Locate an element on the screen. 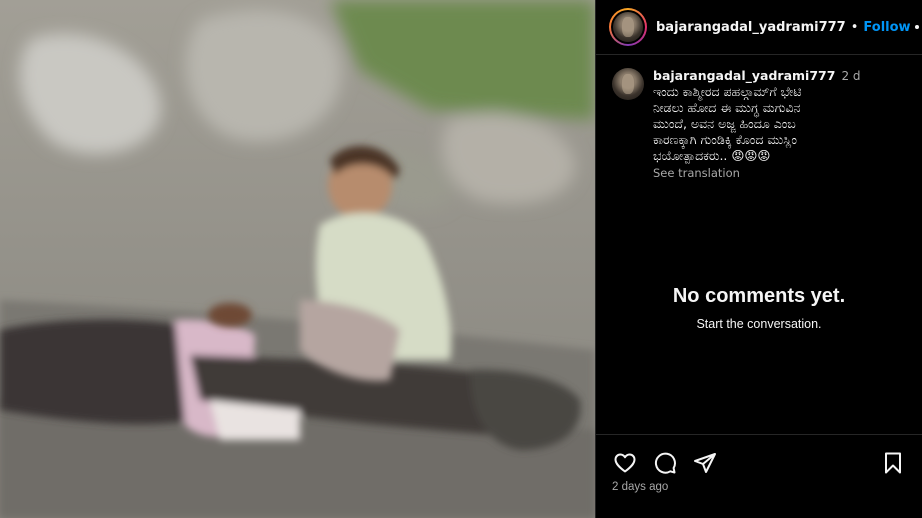  caption-timestamp: 2 d is located at coordinates (850, 76).